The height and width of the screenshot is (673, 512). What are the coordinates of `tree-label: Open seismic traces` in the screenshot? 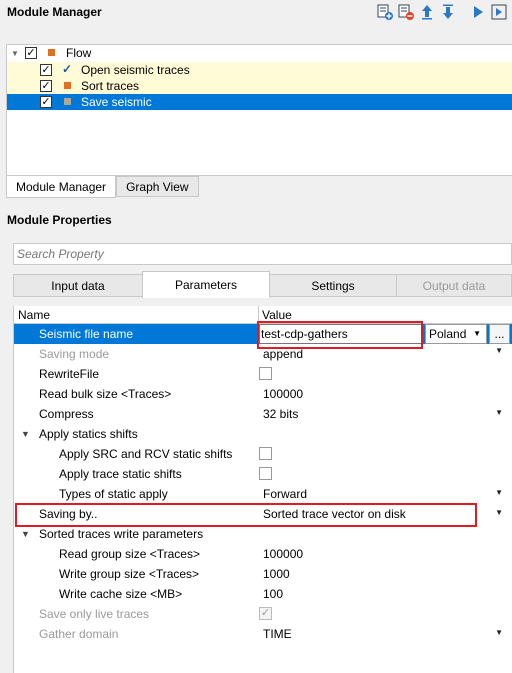 It's located at (135, 70).